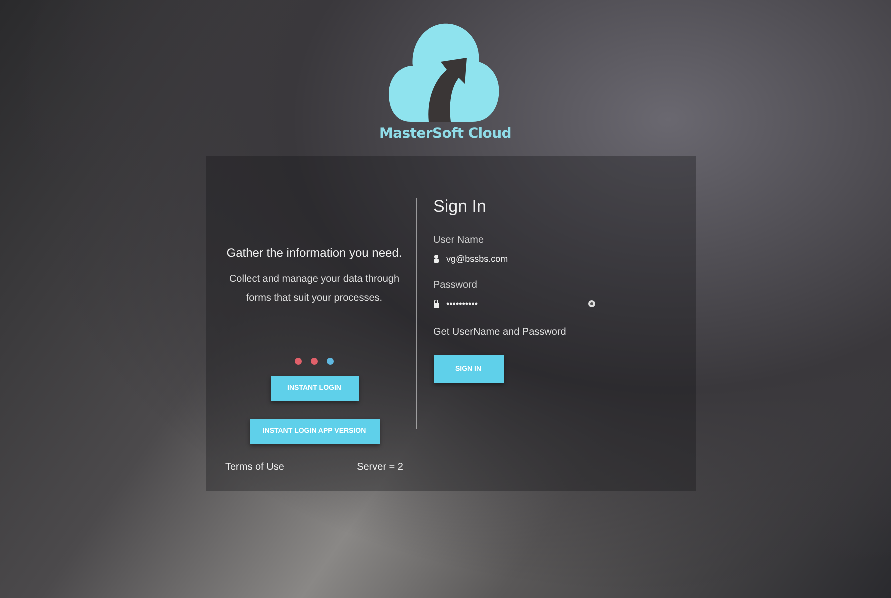 The image size is (891, 598). Describe the element at coordinates (500, 332) in the screenshot. I see `credentials-help-link: Get UserName and Password` at that location.